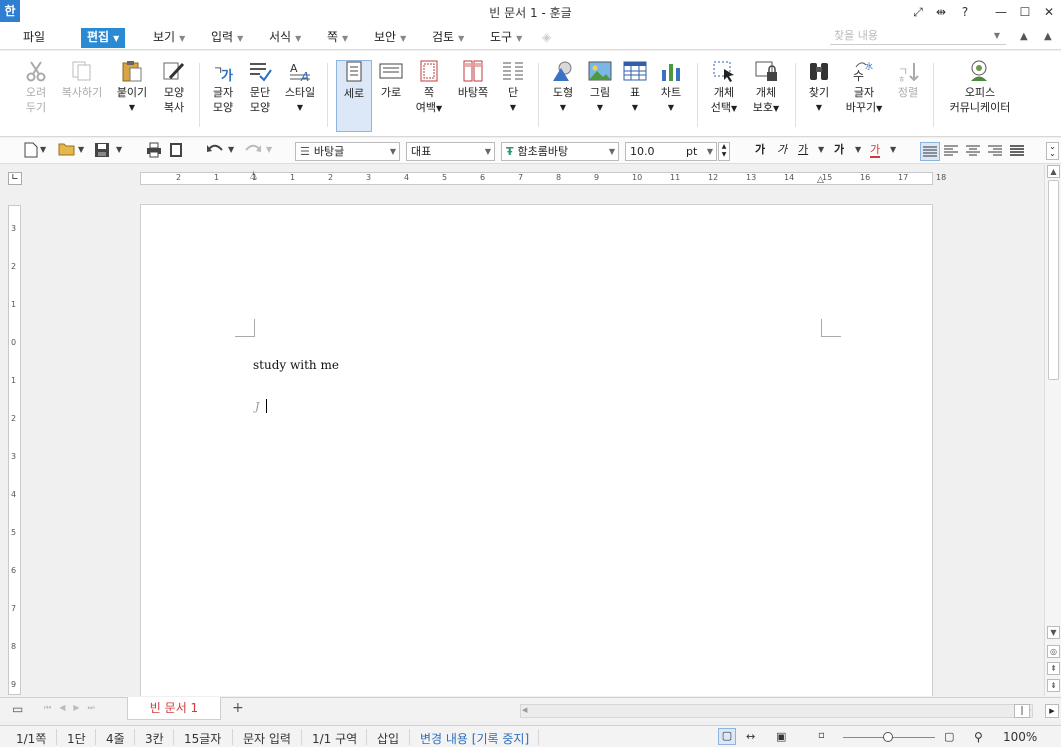 The height and width of the screenshot is (747, 1061). I want to click on column-button: 단 ▼, so click(513, 95).